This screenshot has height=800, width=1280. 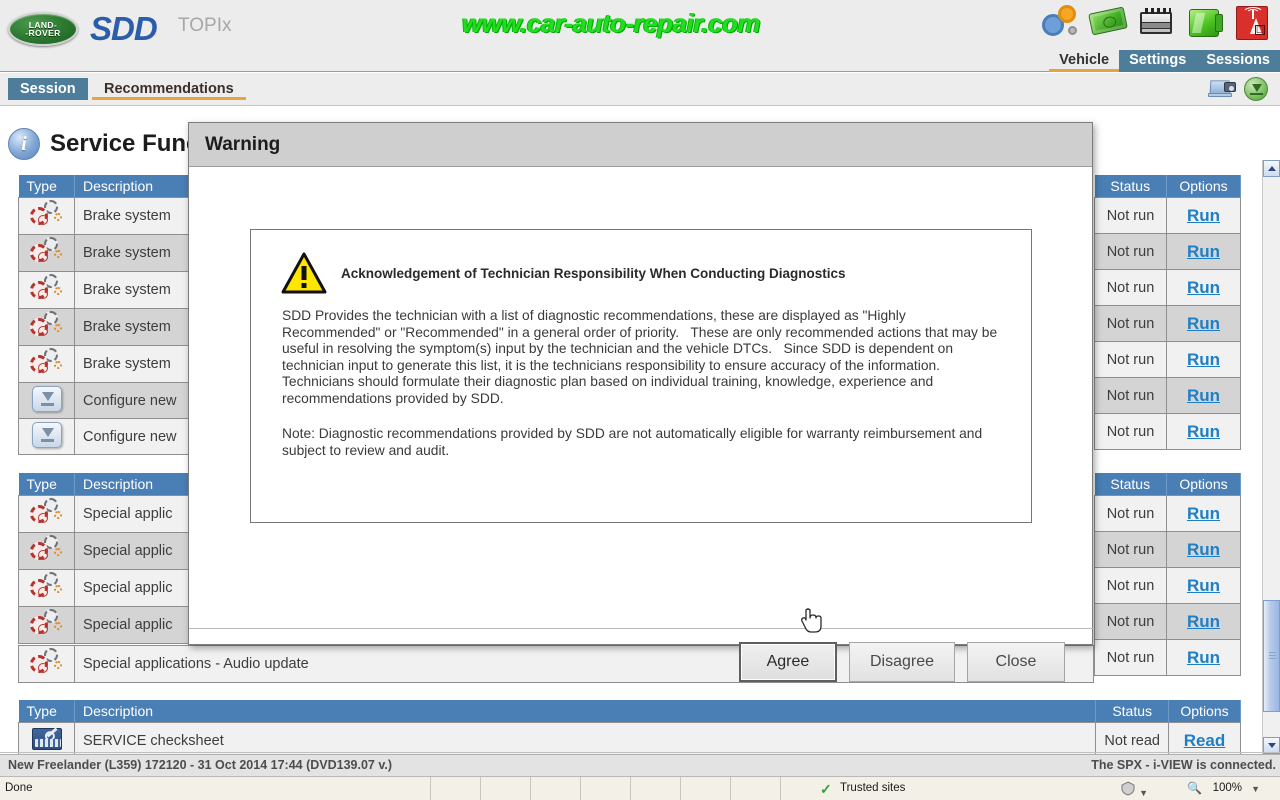 What do you see at coordinates (46, 738) in the screenshot?
I see `checksheet-icon` at bounding box center [46, 738].